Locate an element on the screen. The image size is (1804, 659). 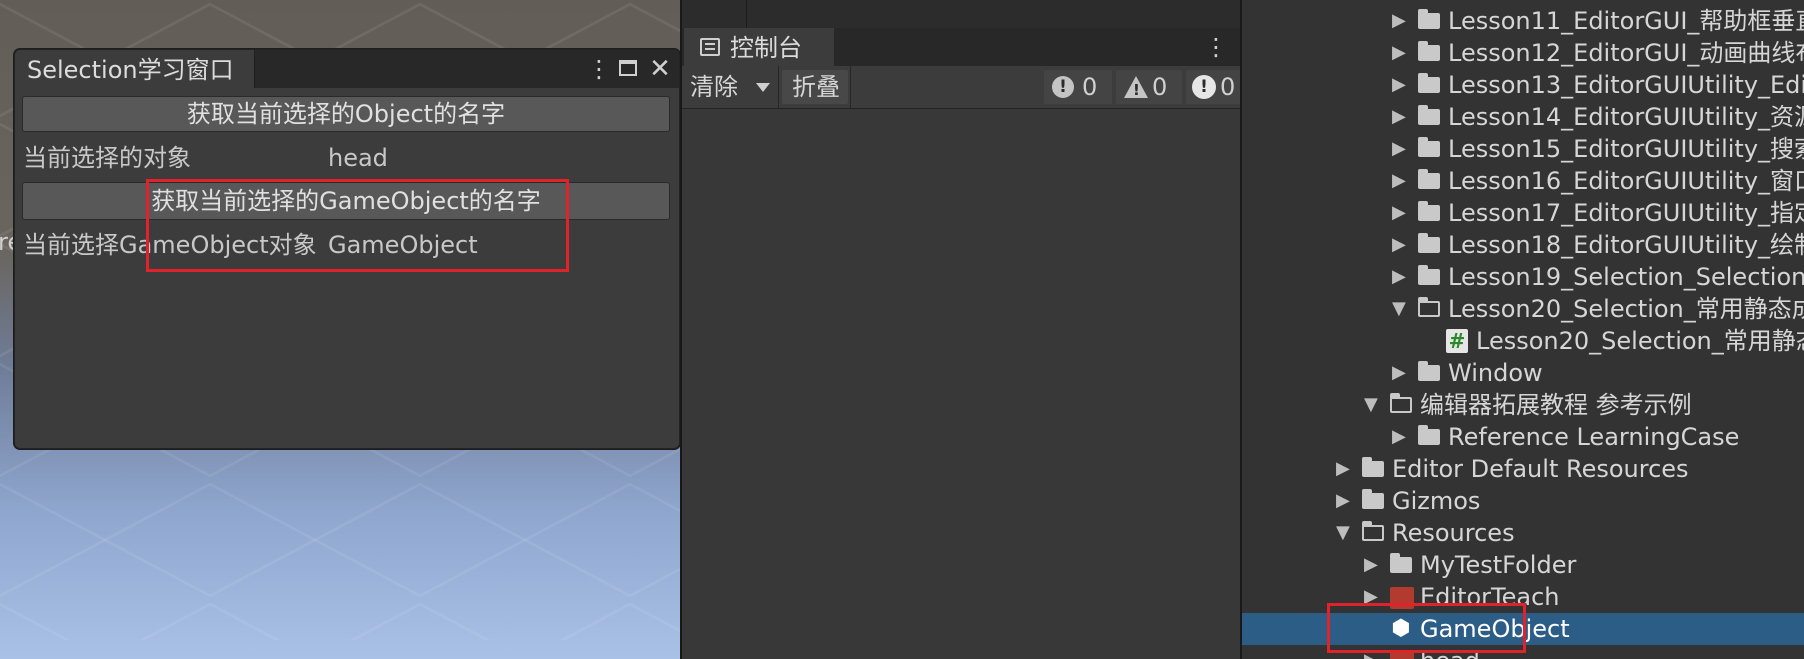
info-count: 0 is located at coordinates (1090, 87).